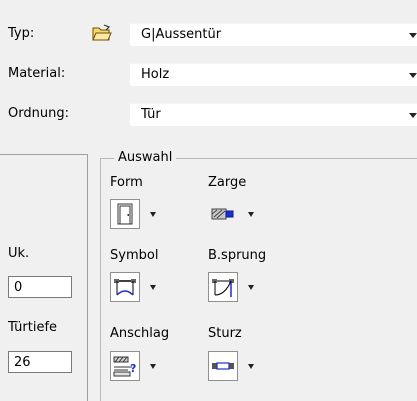 Image resolution: width=417 pixels, height=401 pixels. Describe the element at coordinates (40, 362) in the screenshot. I see `tuertiefe-input: 26` at that location.